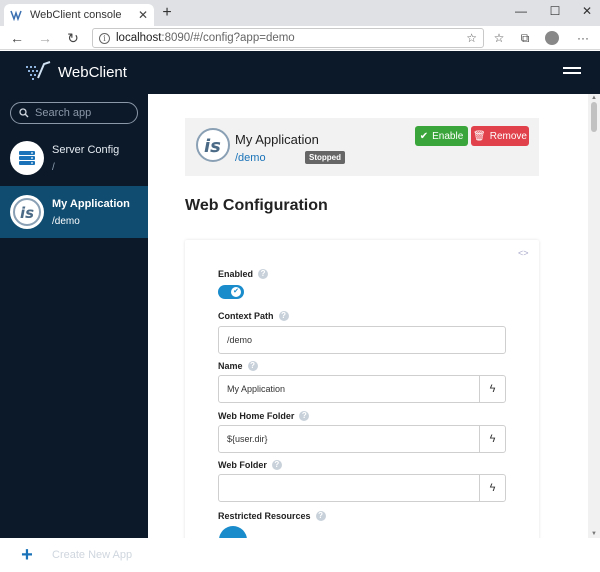 The width and height of the screenshot is (600, 572). Describe the element at coordinates (250, 158) in the screenshot. I see `app-context-link: /demo` at that location.